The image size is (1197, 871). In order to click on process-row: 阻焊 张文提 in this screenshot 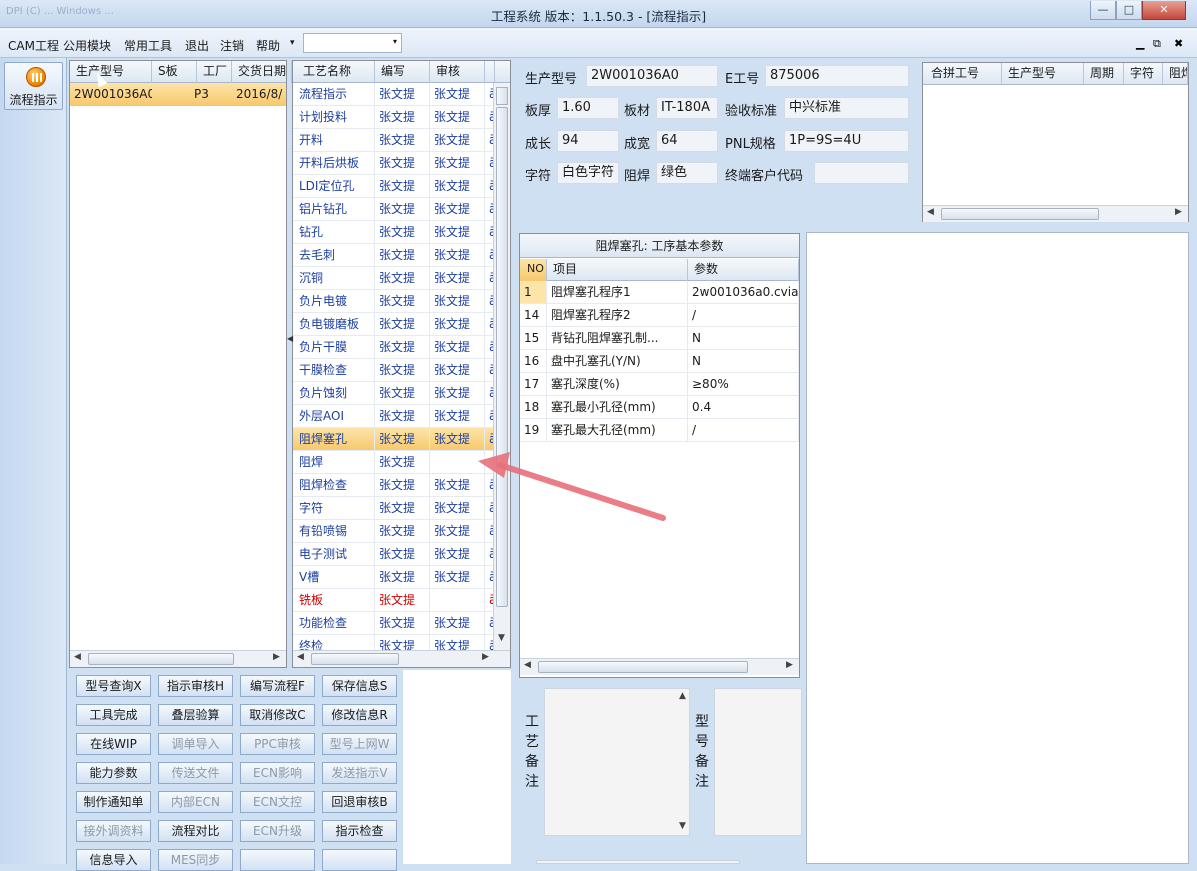, I will do `click(393, 462)`.